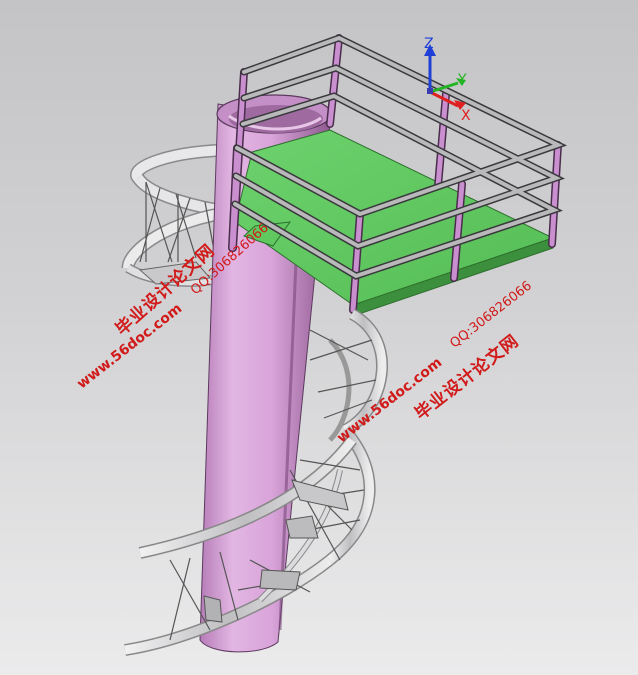  What do you see at coordinates (462, 80) in the screenshot?
I see `y-axis-label: Y` at bounding box center [462, 80].